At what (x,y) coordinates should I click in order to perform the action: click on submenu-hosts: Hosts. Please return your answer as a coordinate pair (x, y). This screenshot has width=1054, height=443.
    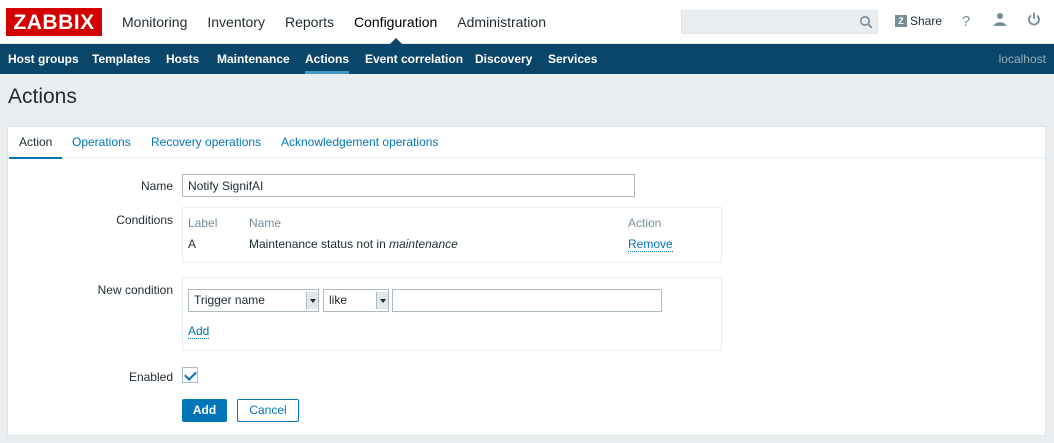
    Looking at the image, I should click on (182, 59).